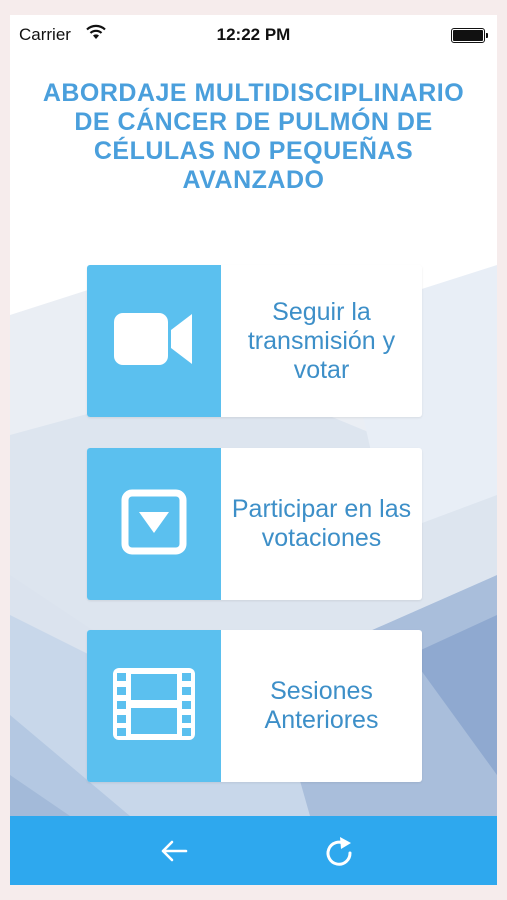 This screenshot has width=507, height=900. What do you see at coordinates (469, 35) in the screenshot?
I see `battery-icon` at bounding box center [469, 35].